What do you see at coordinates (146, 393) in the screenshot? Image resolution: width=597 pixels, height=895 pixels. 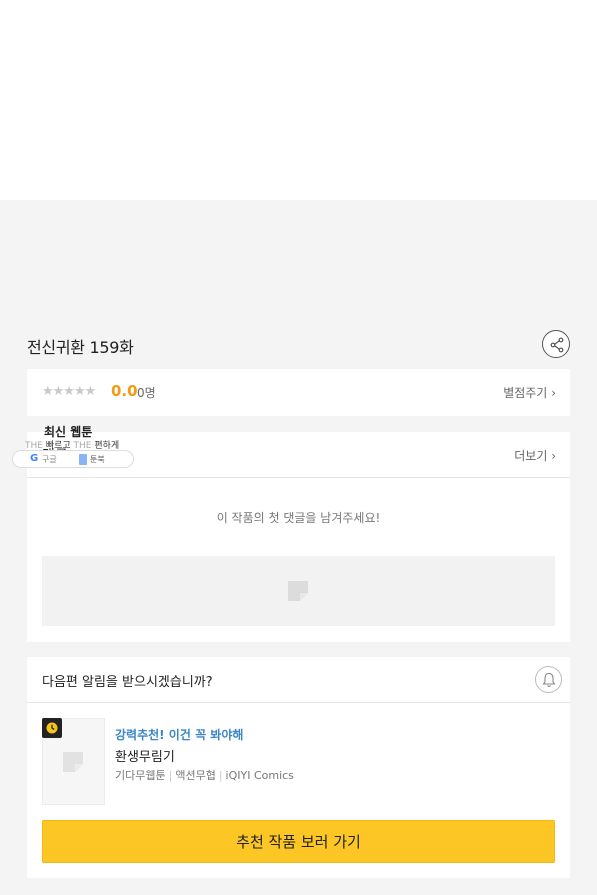 I see `rating-count: 0명` at bounding box center [146, 393].